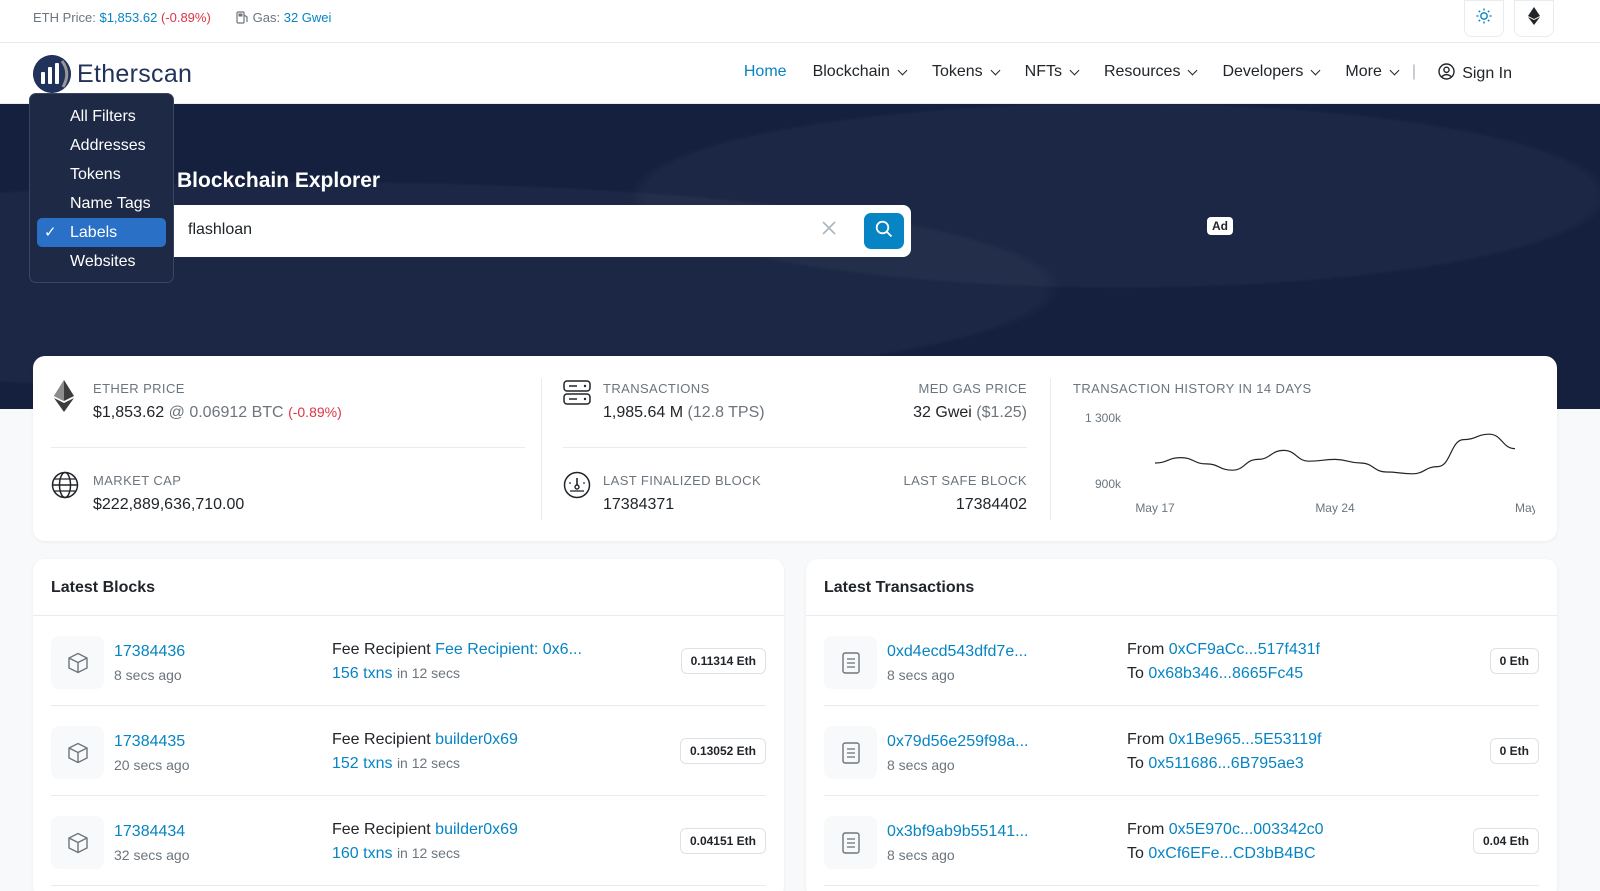  Describe the element at coordinates (1225, 763) in the screenshot. I see `to-address-link: 0x511686...6B795ae3` at that location.